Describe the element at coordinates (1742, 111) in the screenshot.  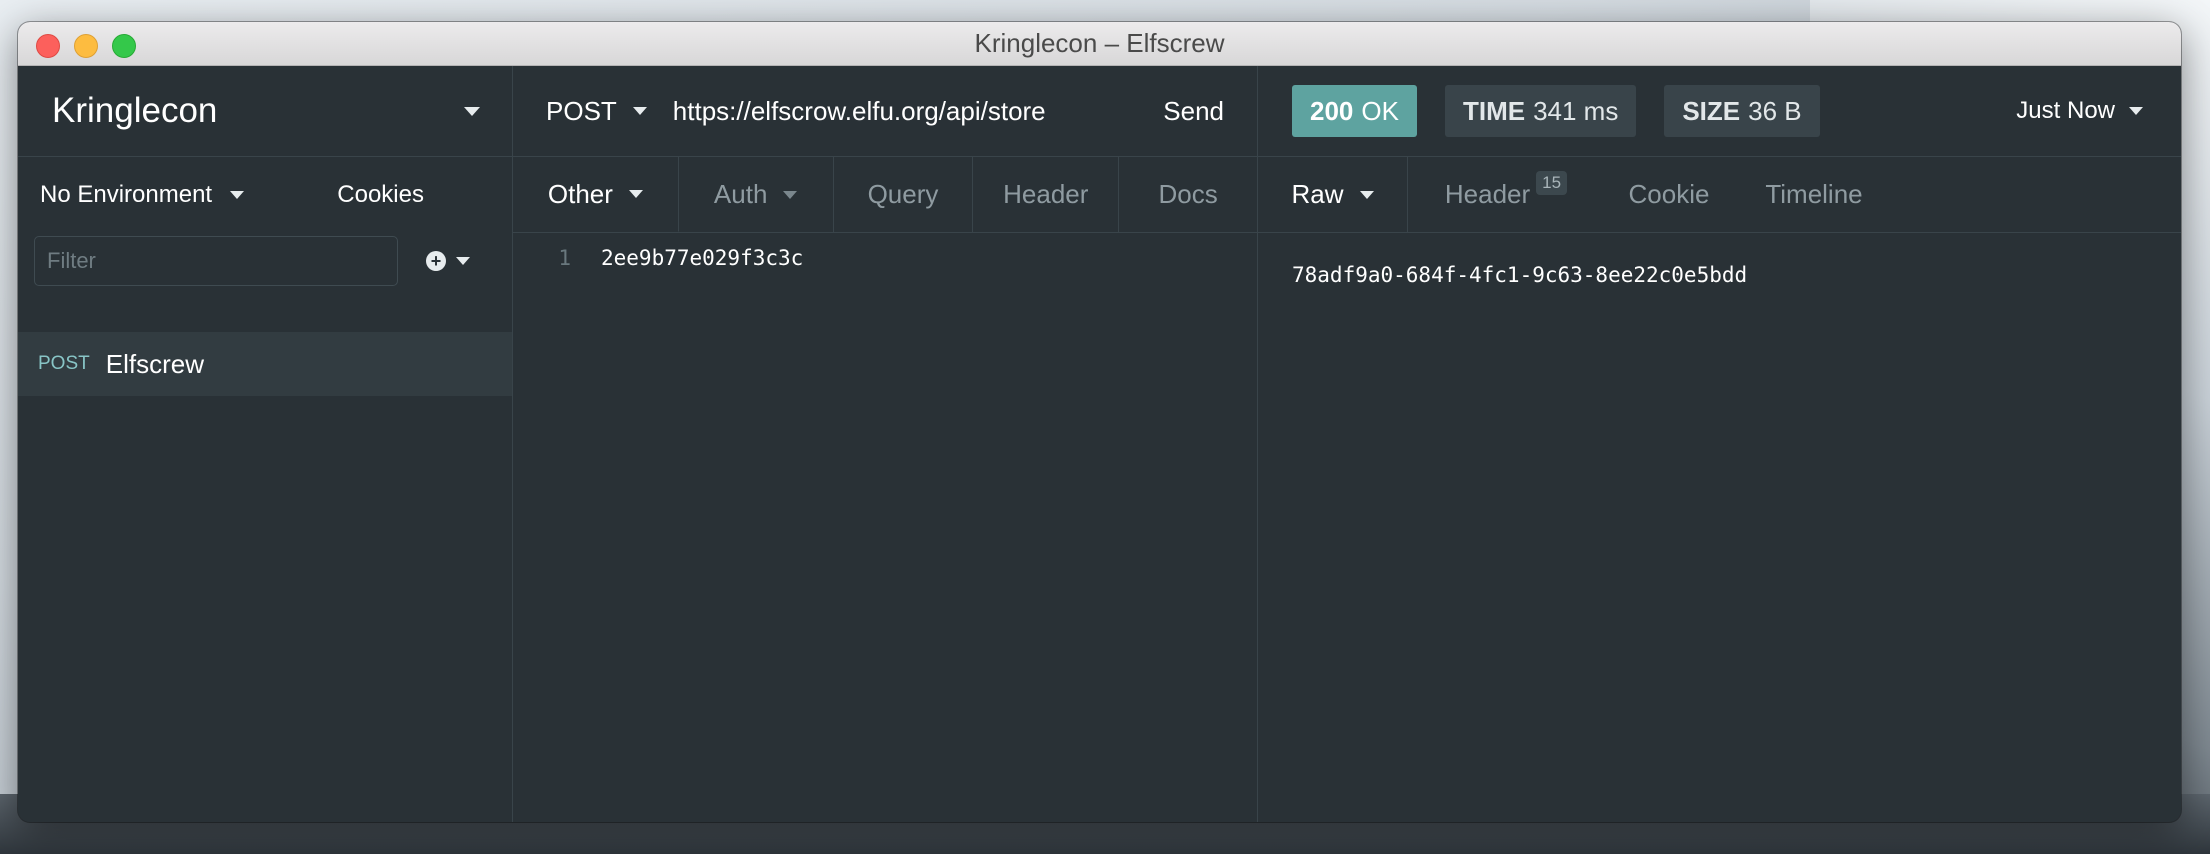
I see `size-badge: SIZE 36 B` at that location.